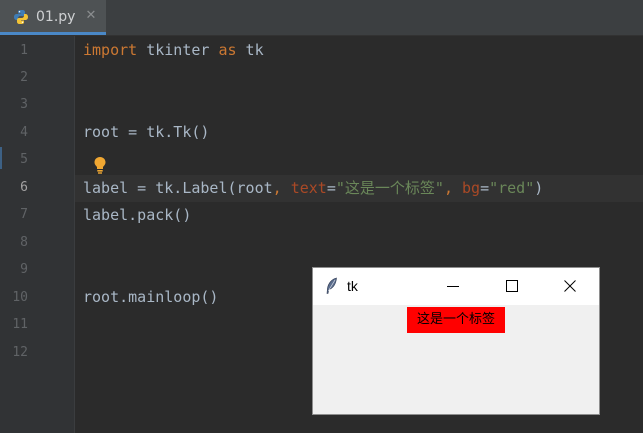  I want to click on maximize-icon, so click(512, 286).